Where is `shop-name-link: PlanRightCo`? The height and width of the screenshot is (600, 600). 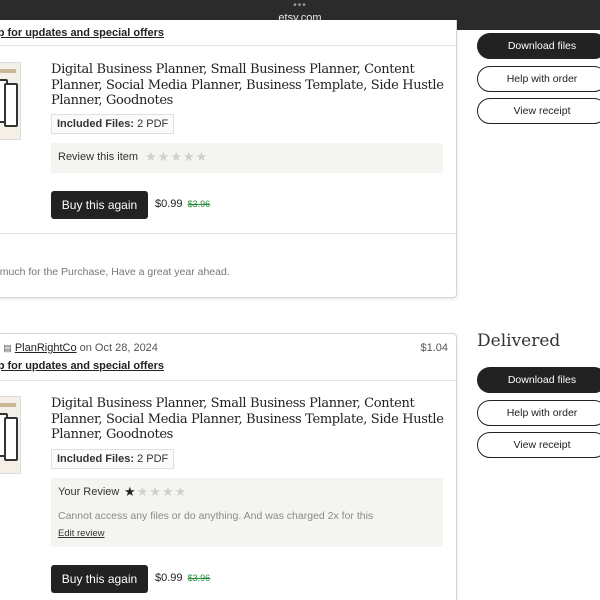 shop-name-link: PlanRightCo is located at coordinates (46, 348).